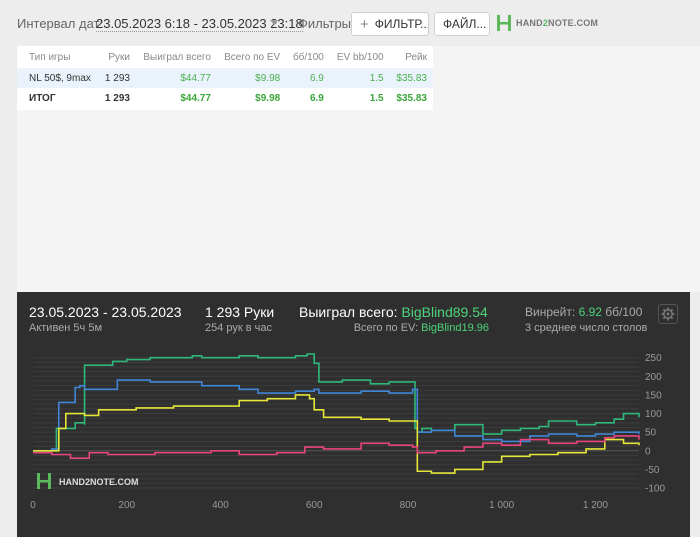 Image resolution: width=700 pixels, height=537 pixels. I want to click on x-tick-label: 800, so click(408, 505).